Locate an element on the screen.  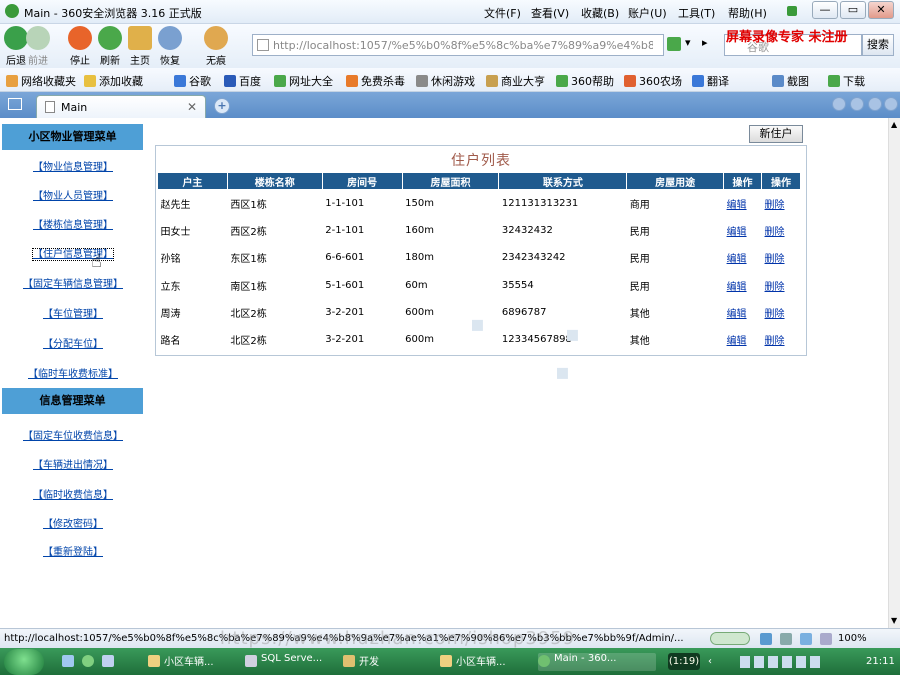
forward-button: 前进 is located at coordinates (38, 46).